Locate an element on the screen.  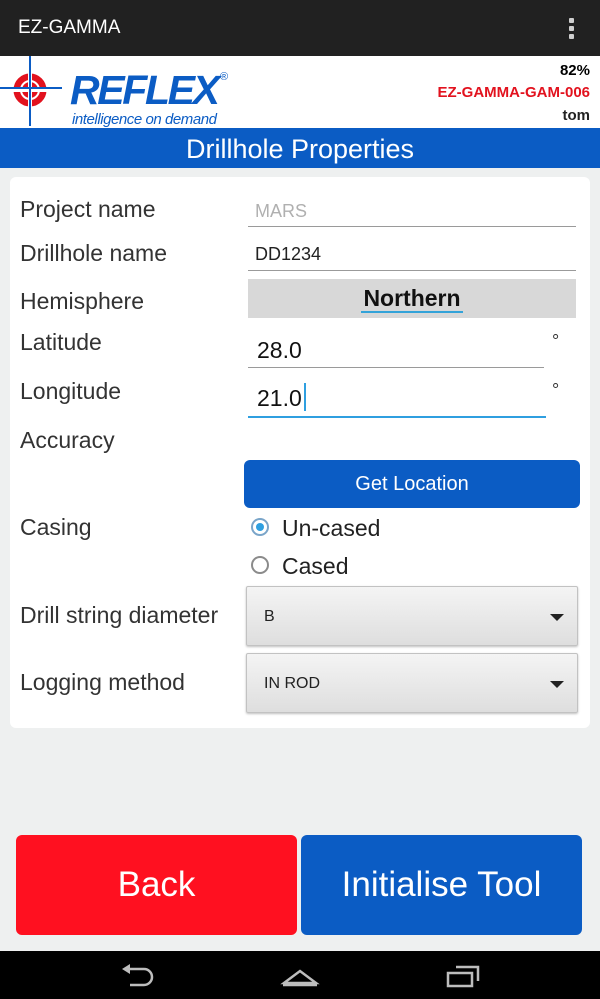
logging-method-dropdown: IN ROD is located at coordinates (412, 683).